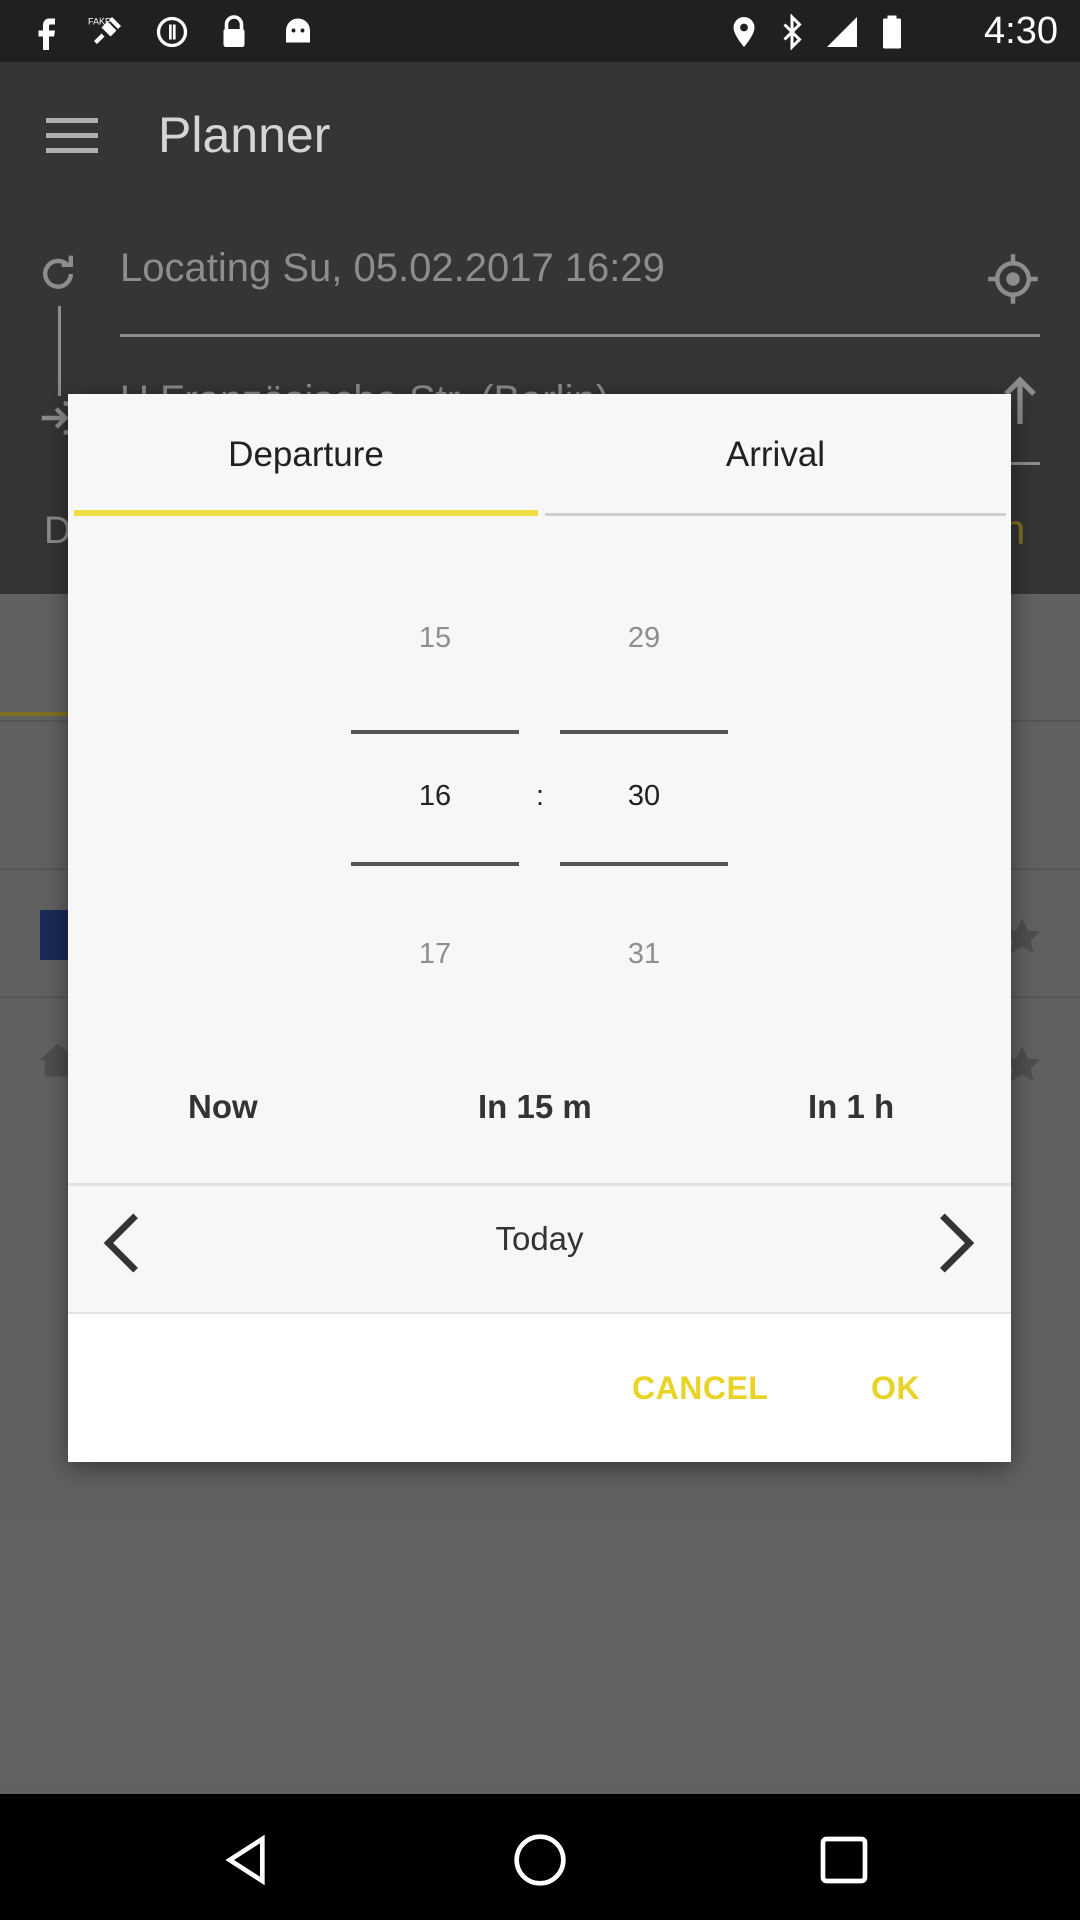 The height and width of the screenshot is (1920, 1080). What do you see at coordinates (644, 796) in the screenshot?
I see `minute-selected: 30` at bounding box center [644, 796].